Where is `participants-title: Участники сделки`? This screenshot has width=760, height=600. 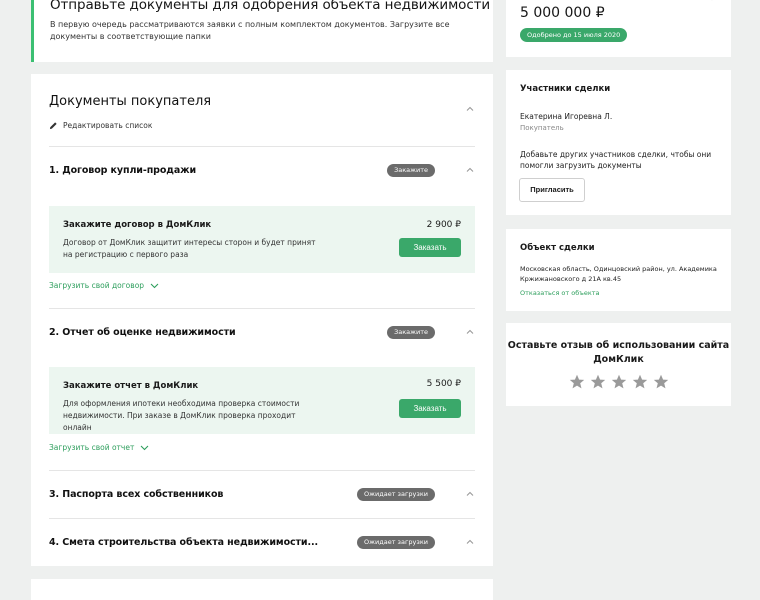
participants-title: Участники сделки is located at coordinates (565, 89).